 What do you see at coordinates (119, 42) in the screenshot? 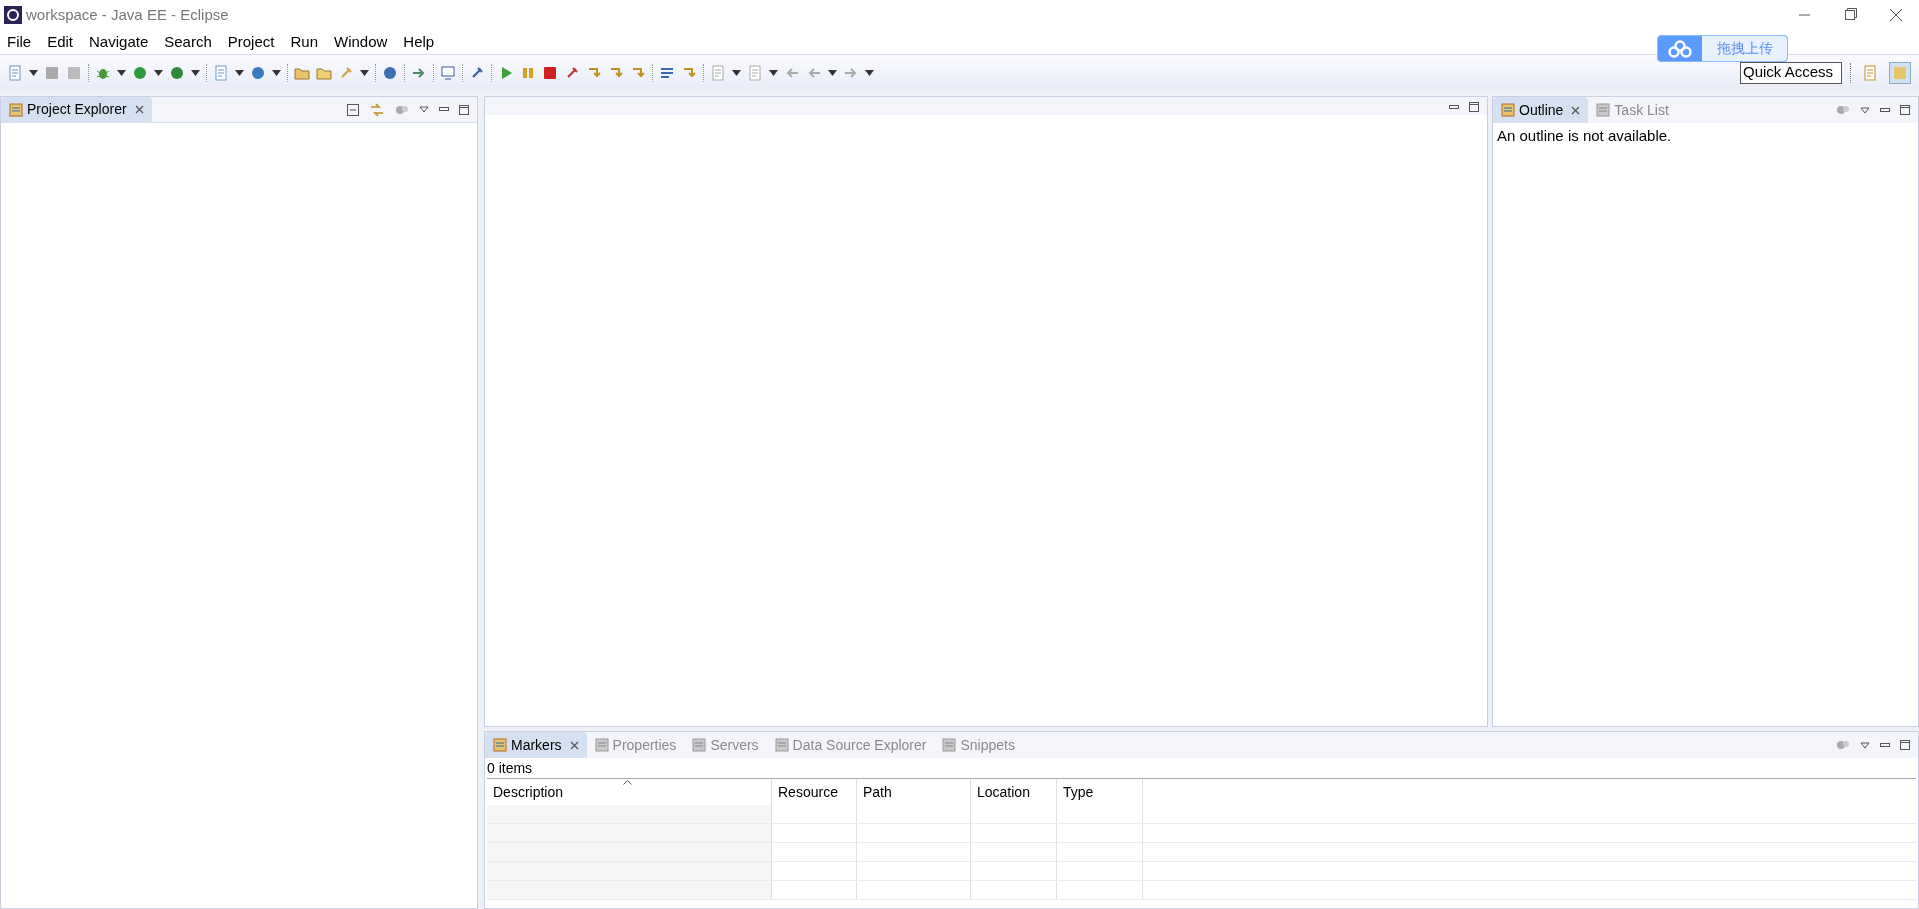
I see `menu-item: Navigate` at bounding box center [119, 42].